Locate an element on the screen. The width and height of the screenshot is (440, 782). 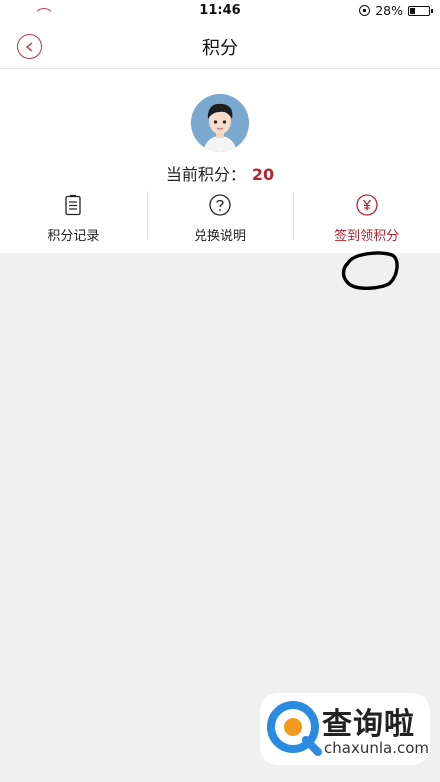
annotation-circle is located at coordinates (370, 270).